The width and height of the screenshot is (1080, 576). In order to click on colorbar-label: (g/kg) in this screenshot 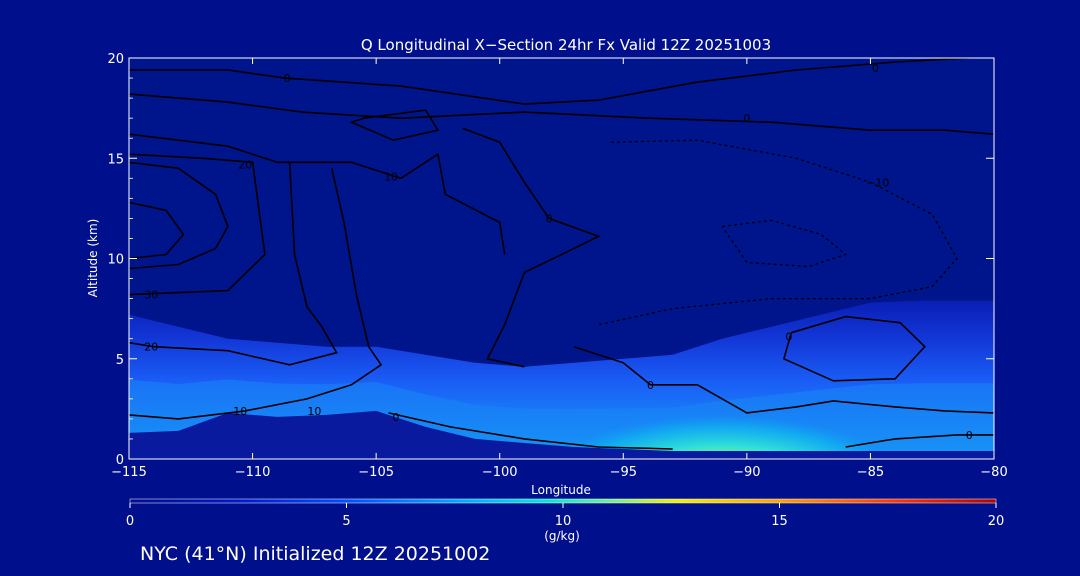, I will do `click(562, 536)`.